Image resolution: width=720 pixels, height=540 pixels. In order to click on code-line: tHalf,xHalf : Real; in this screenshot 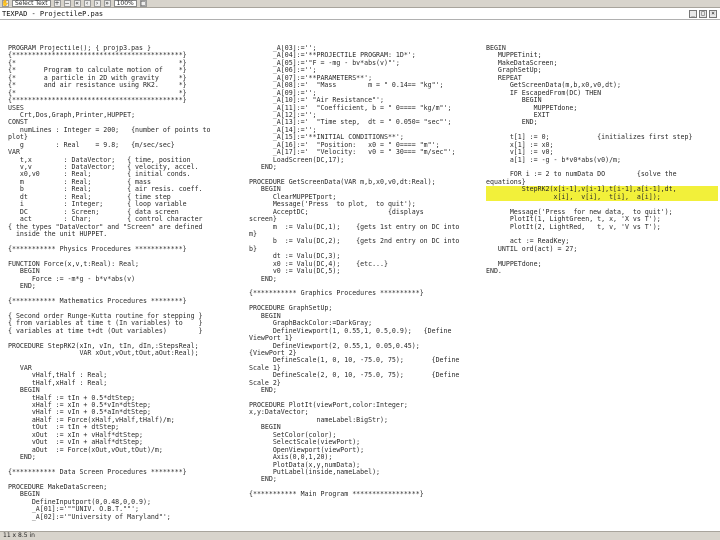, I will do `click(58, 382)`.